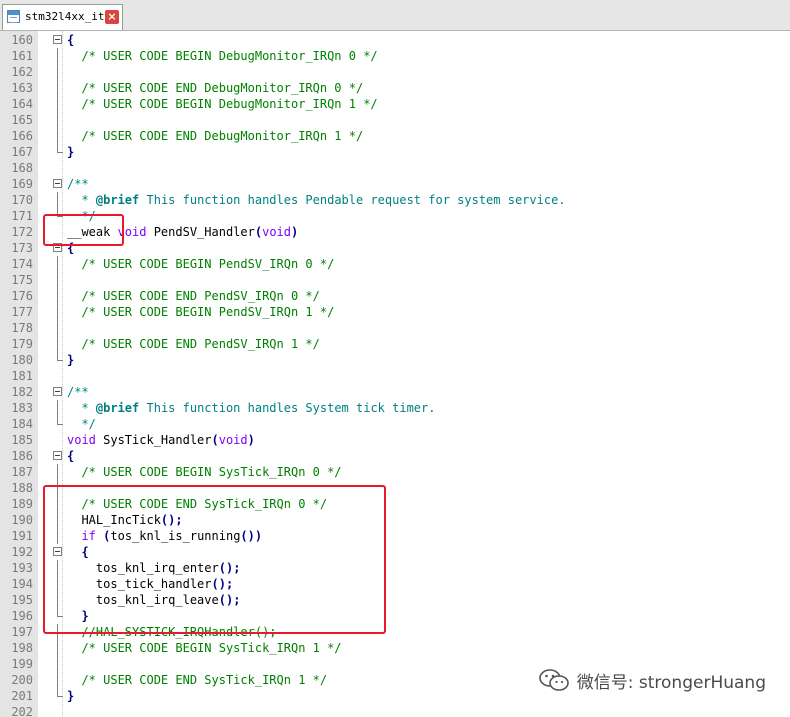 Image resolution: width=790 pixels, height=717 pixels. Describe the element at coordinates (197, 680) in the screenshot. I see `code-text: /* USER CODE END SysTick_IRQn 1 */` at that location.